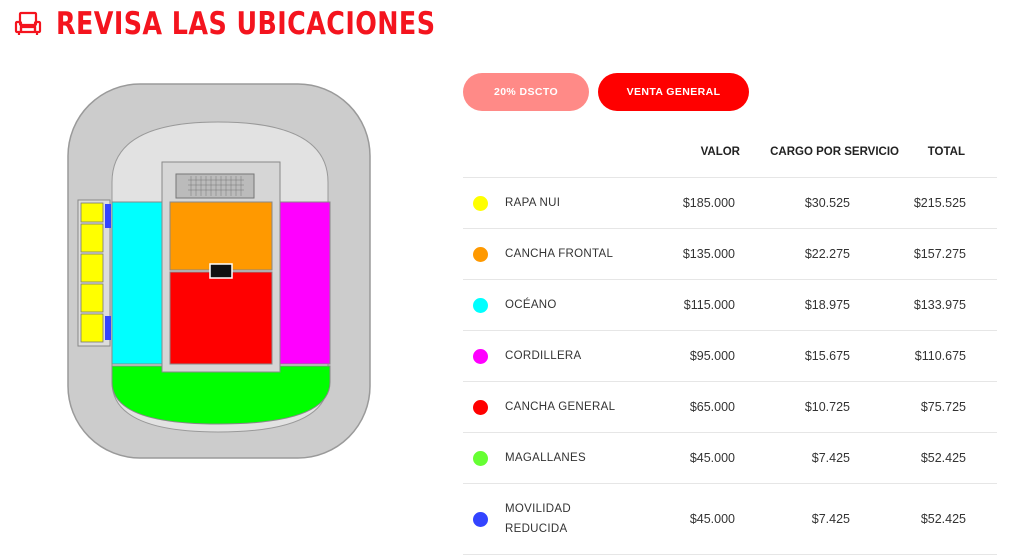  What do you see at coordinates (834, 152) in the screenshot?
I see `header-cargo: CARGO POR SERVICIO` at bounding box center [834, 152].